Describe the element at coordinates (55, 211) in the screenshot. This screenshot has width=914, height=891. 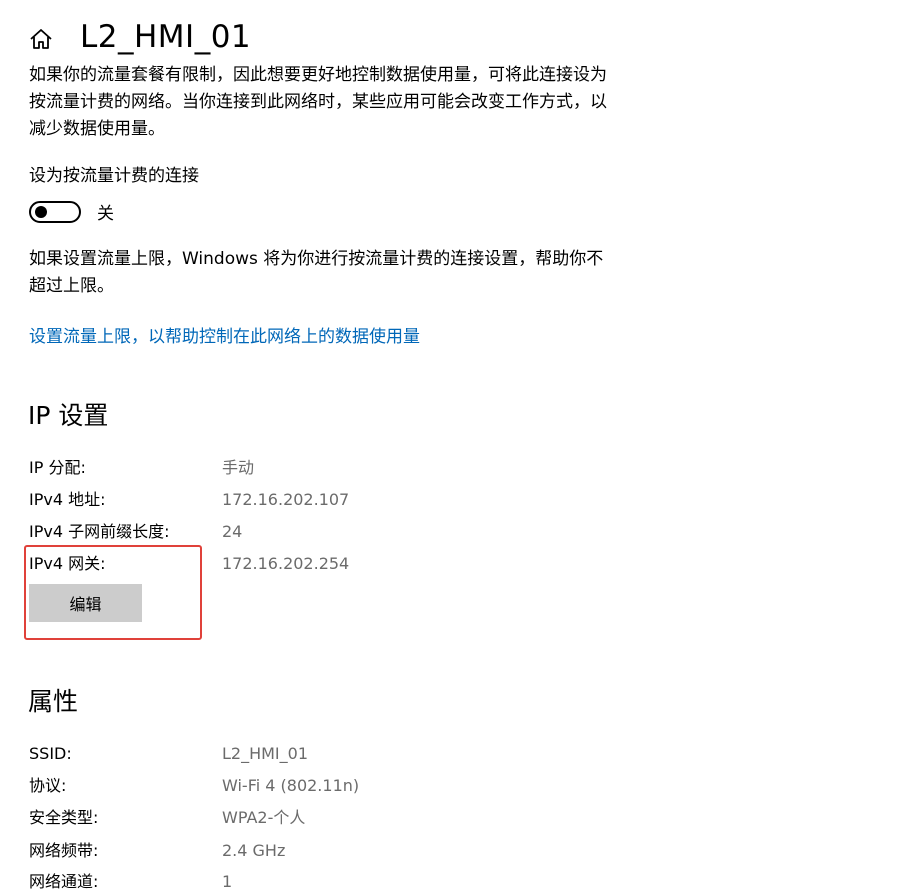
I see `metered-connection-toggle` at that location.